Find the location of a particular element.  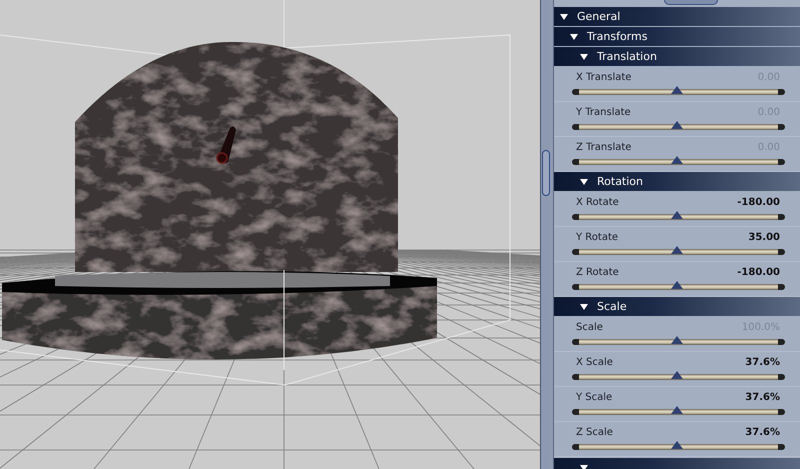

parameter-label: X Translate is located at coordinates (604, 77).